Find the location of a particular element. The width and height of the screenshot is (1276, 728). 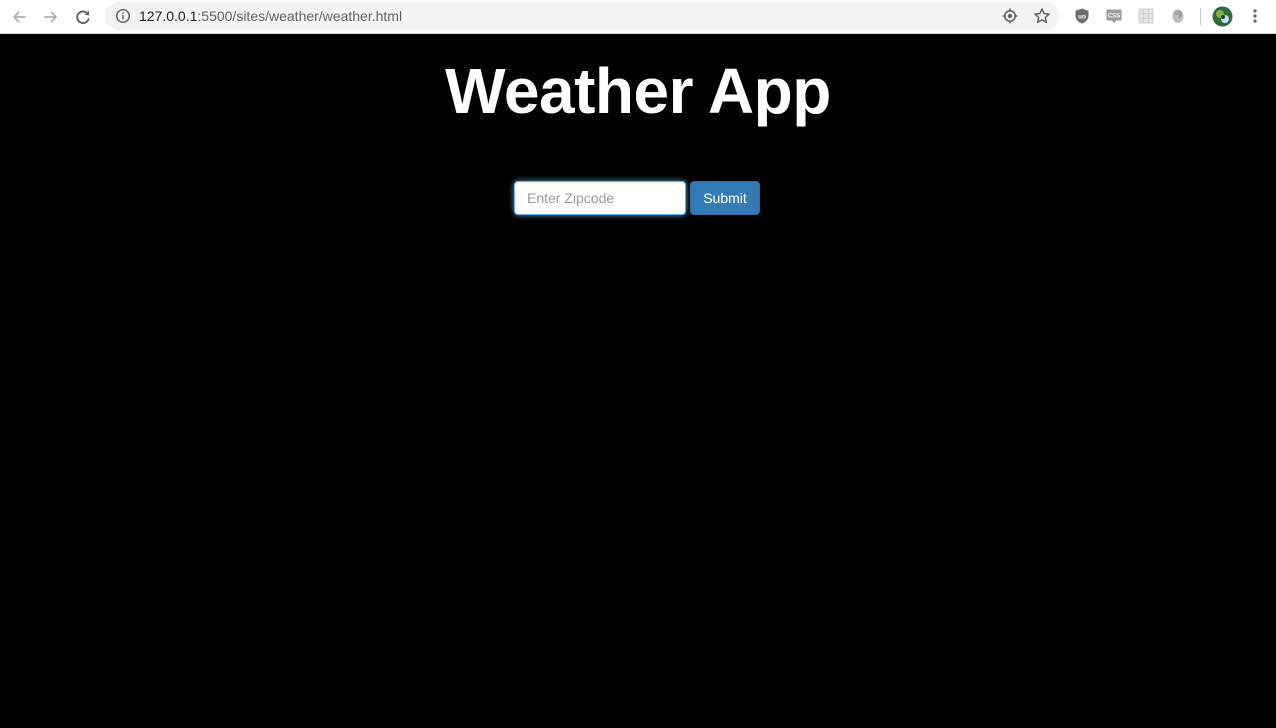

url-path: :5500/sites/weather/weather.html is located at coordinates (300, 16).